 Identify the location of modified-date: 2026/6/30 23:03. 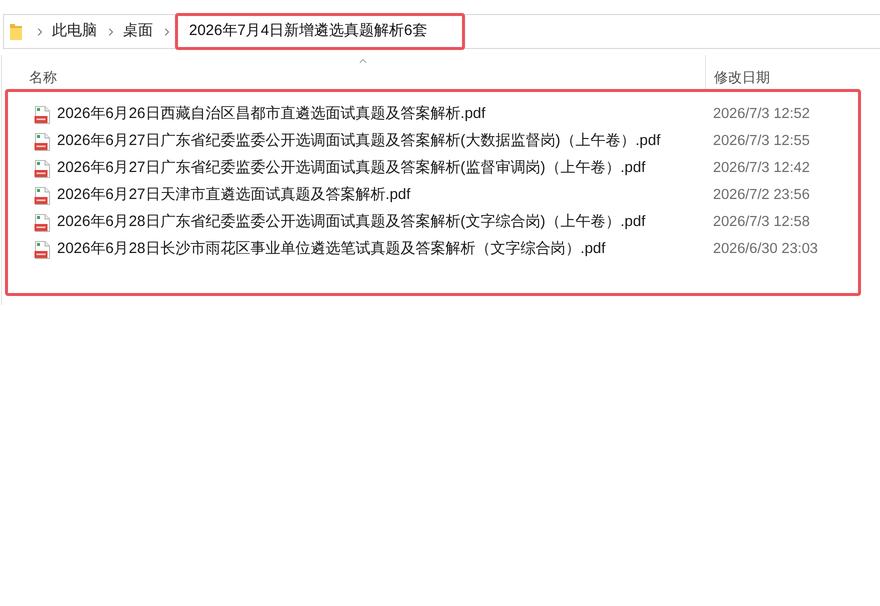
(765, 249).